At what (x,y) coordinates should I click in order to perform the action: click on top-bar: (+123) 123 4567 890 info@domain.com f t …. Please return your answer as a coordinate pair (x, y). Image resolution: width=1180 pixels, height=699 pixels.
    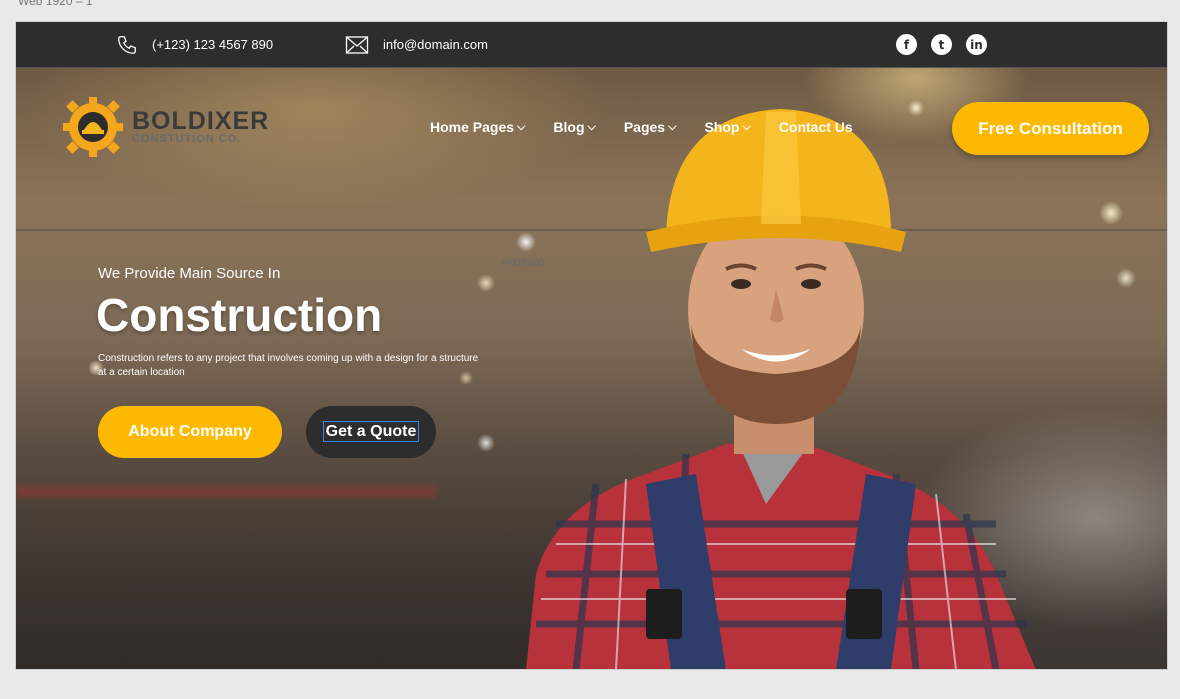
    Looking at the image, I should click on (591, 45).